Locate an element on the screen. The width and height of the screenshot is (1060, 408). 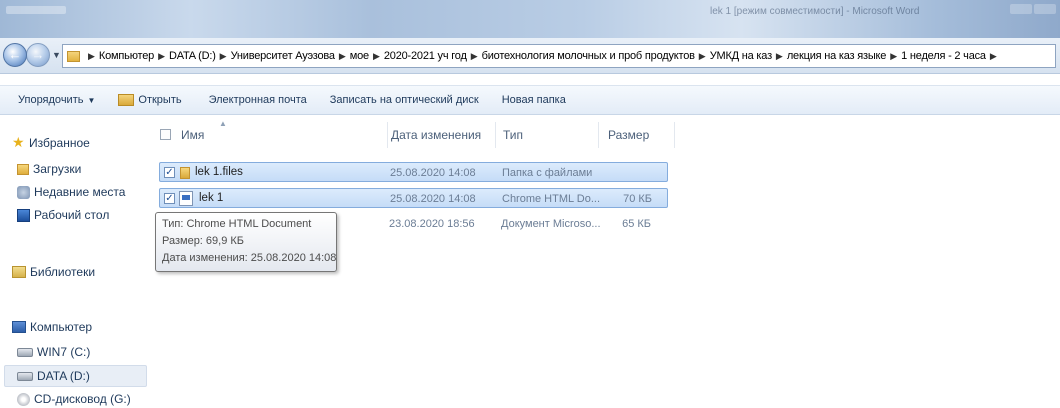
file-size: 65 КБ is located at coordinates (636, 224).